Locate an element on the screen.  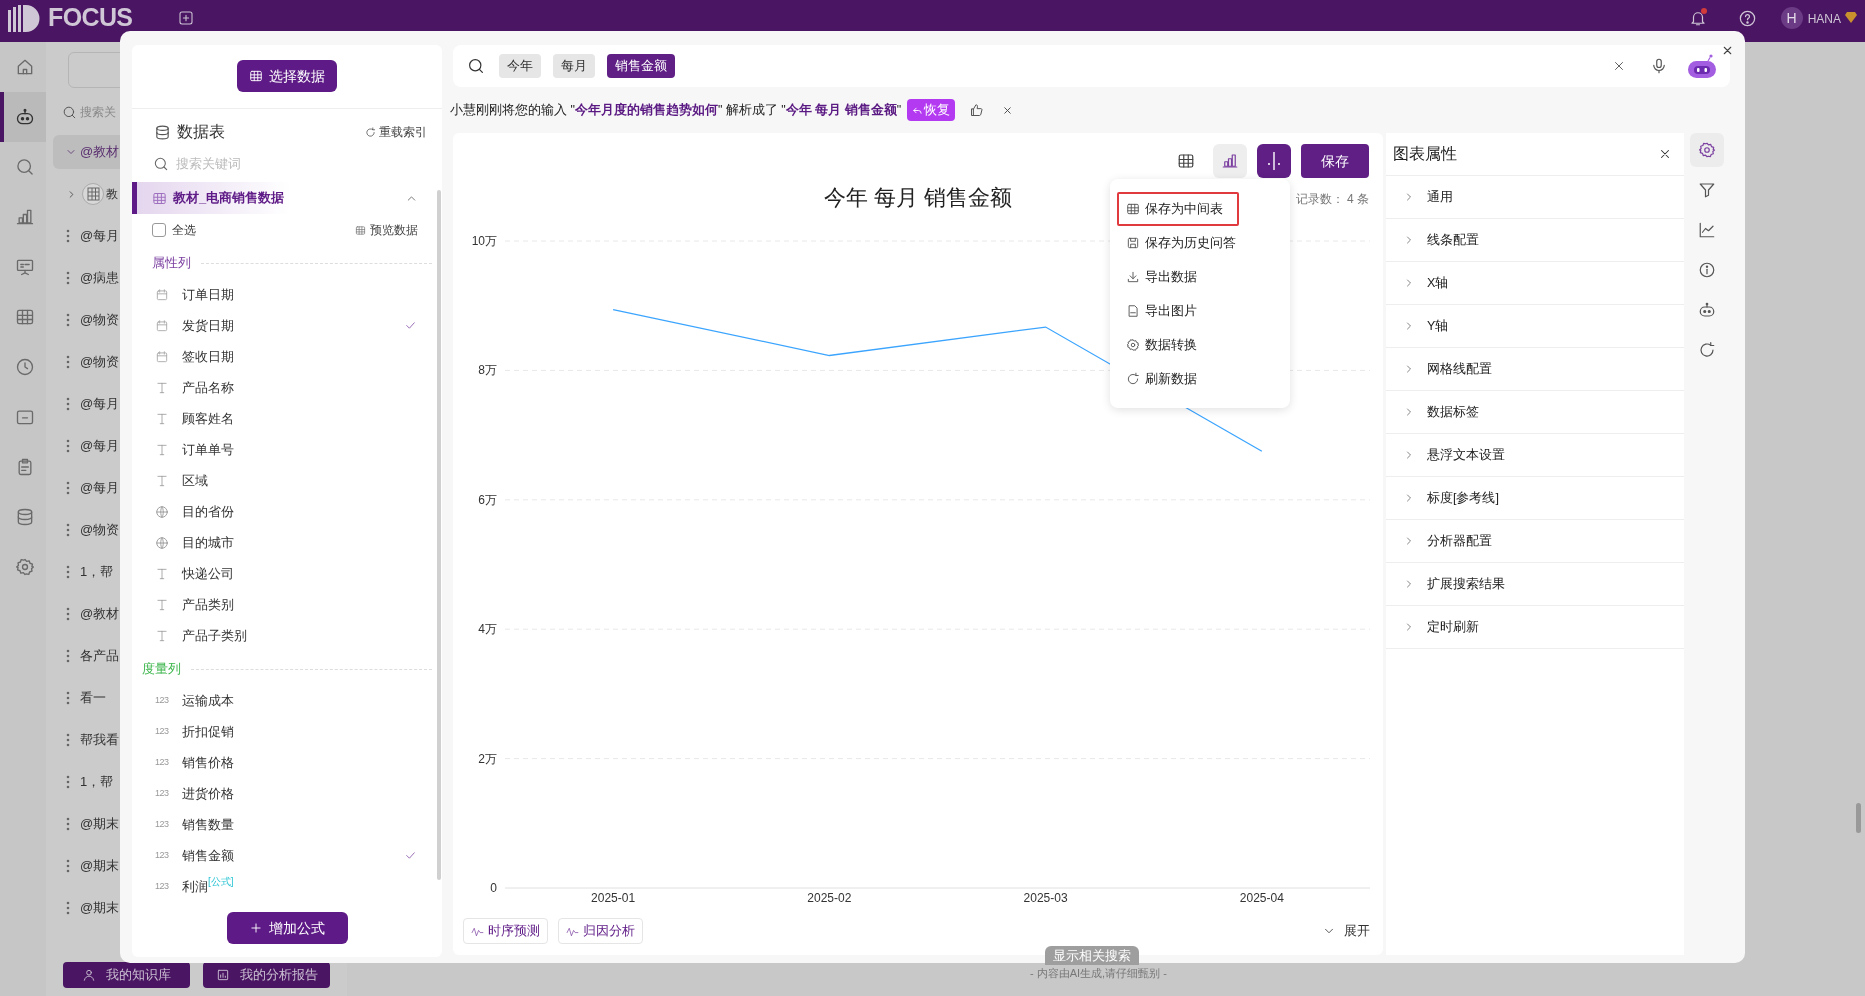
axis-tick-label: 0 is located at coordinates (493, 888).